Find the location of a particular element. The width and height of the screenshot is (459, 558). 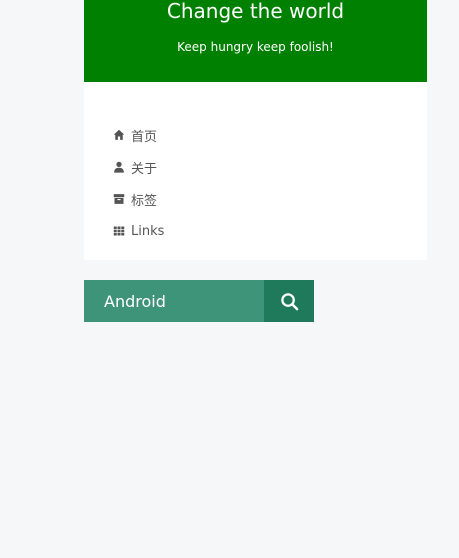

menu-item-label: 关于 is located at coordinates (144, 169).